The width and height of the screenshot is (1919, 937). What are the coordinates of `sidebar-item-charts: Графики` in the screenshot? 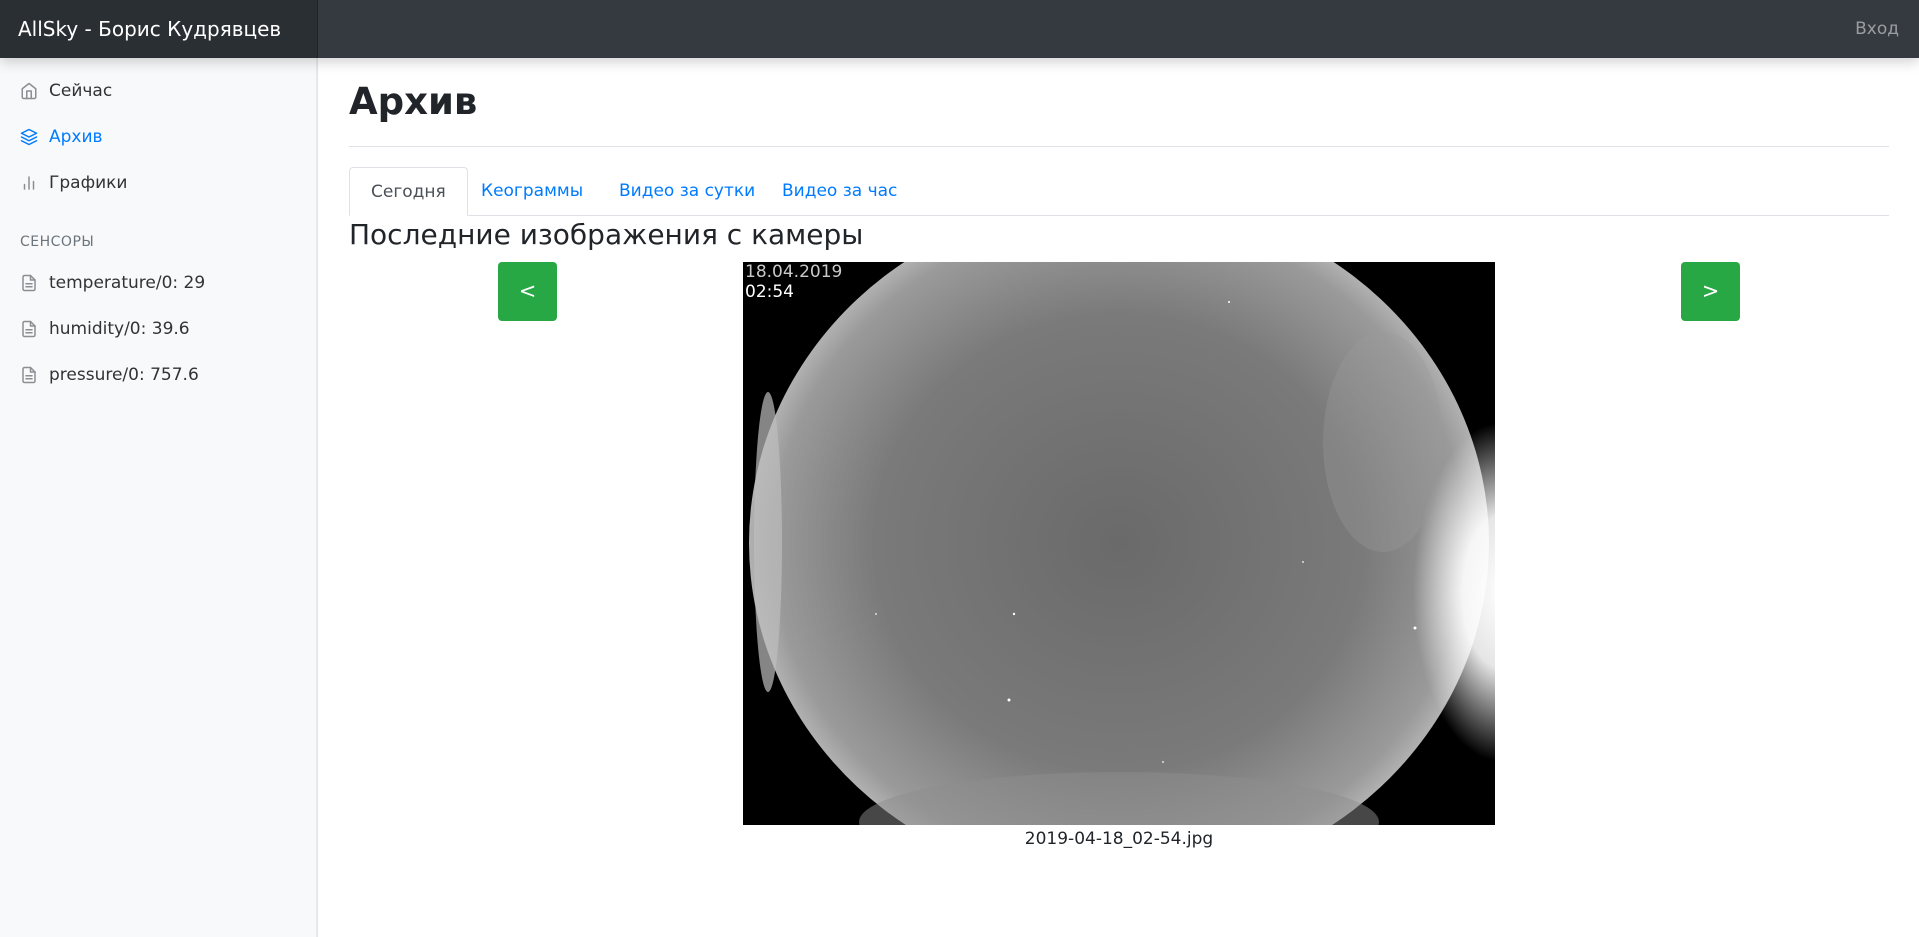 It's located at (73, 183).